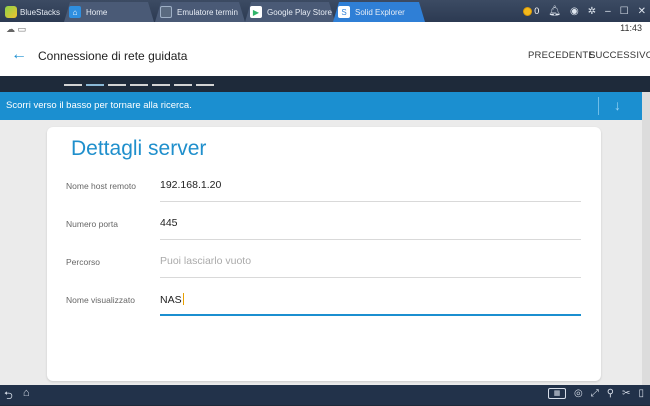  I want to click on tab-label: BlueStacks, so click(40, 12).